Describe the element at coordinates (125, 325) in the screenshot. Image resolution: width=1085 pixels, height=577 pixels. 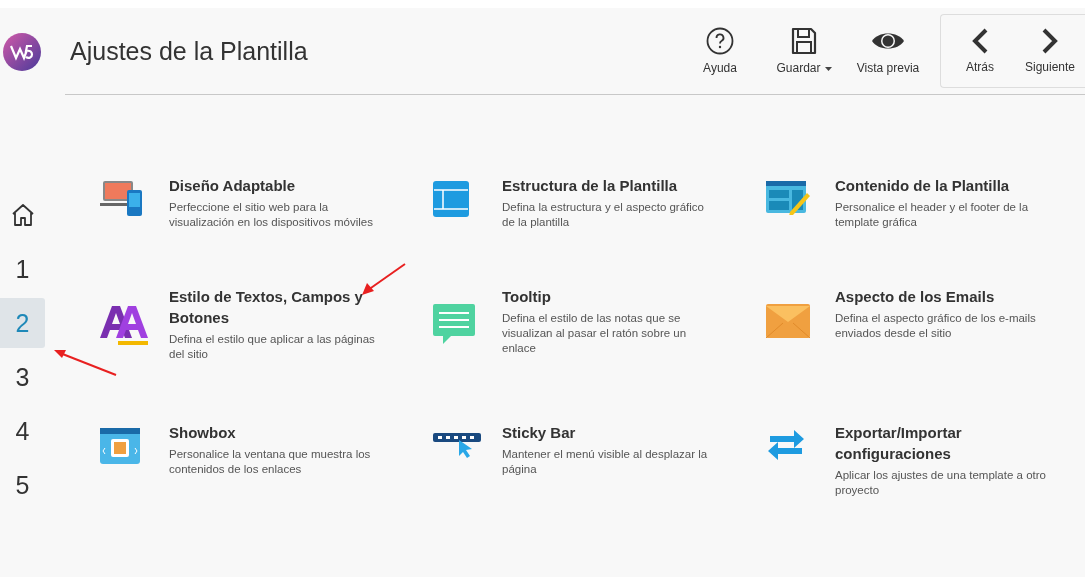
I see `font-style-icon` at that location.